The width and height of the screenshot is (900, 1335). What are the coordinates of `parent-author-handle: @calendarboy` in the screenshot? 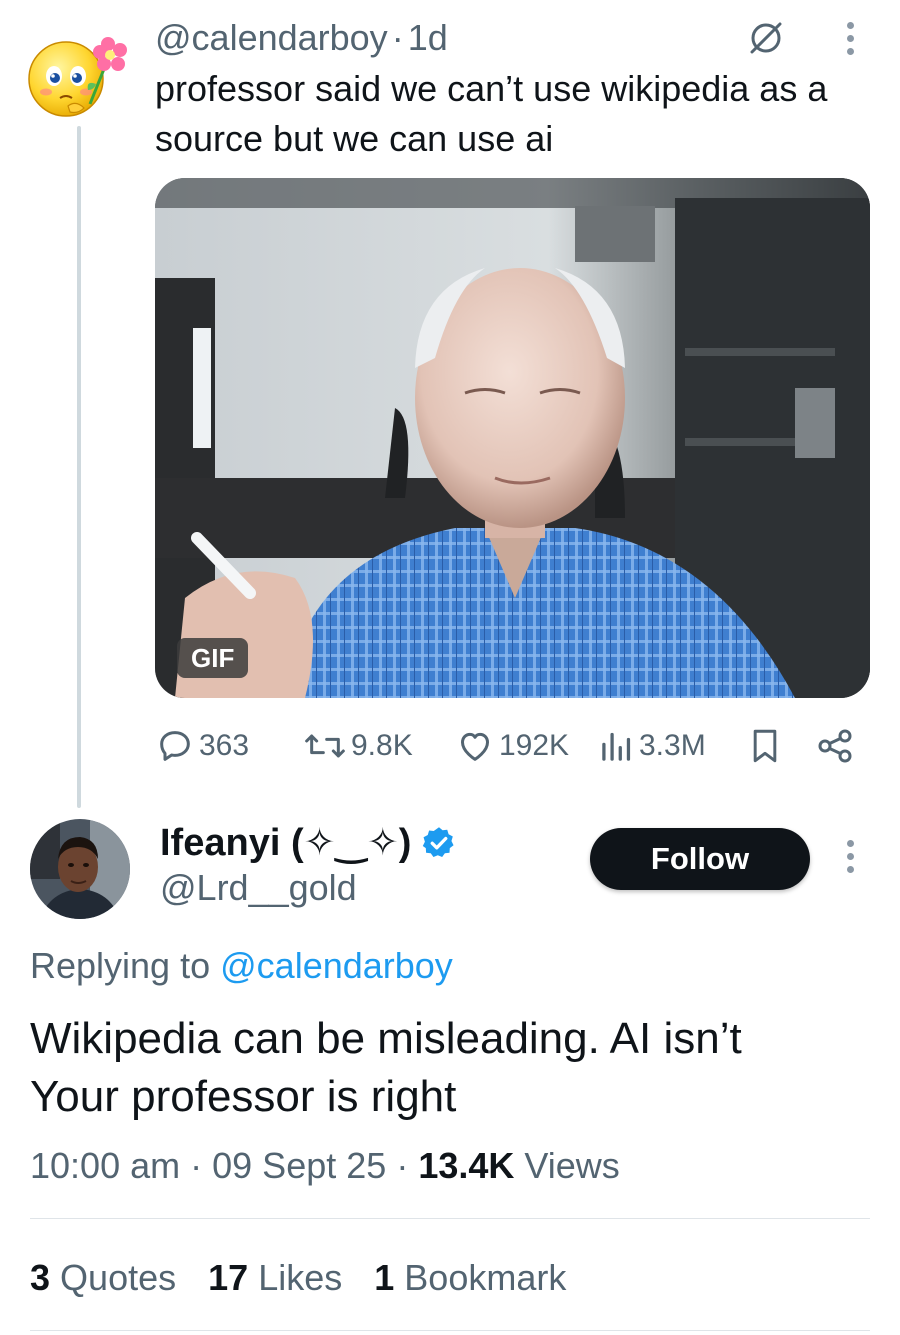 It's located at (271, 37).